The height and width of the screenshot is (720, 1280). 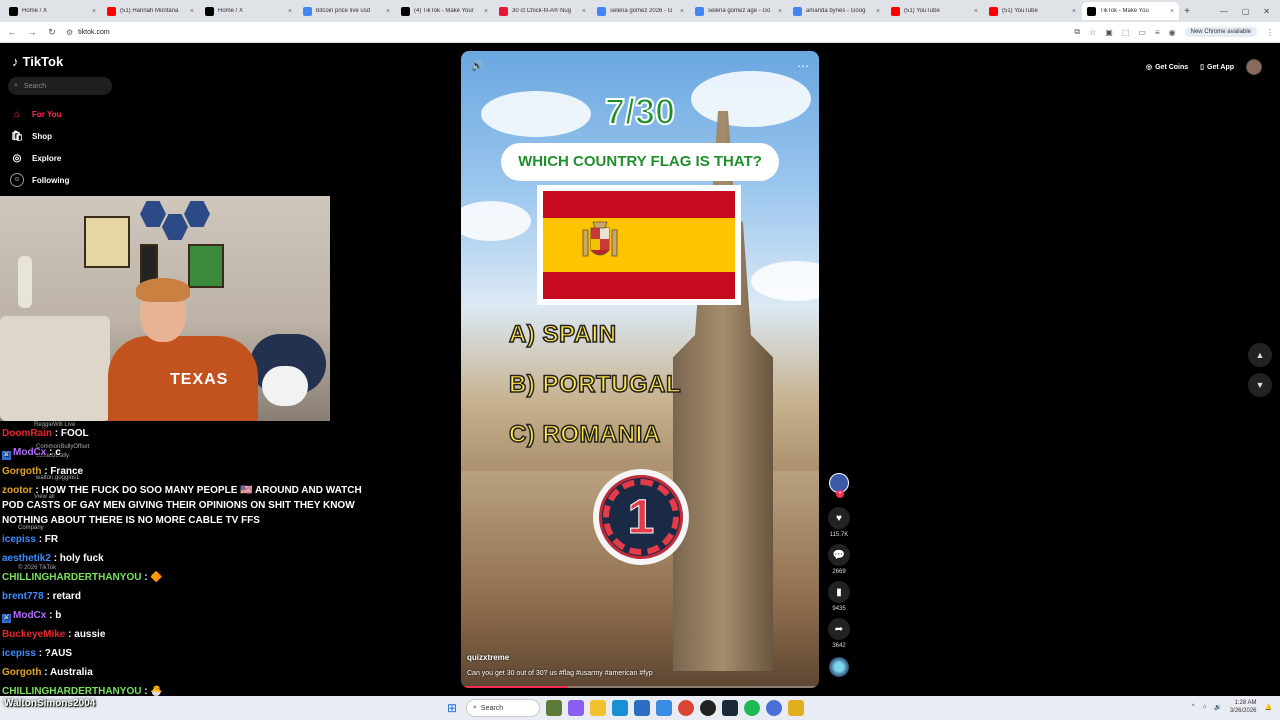 I want to click on media-icon: ≡, so click(x=1157, y=32).